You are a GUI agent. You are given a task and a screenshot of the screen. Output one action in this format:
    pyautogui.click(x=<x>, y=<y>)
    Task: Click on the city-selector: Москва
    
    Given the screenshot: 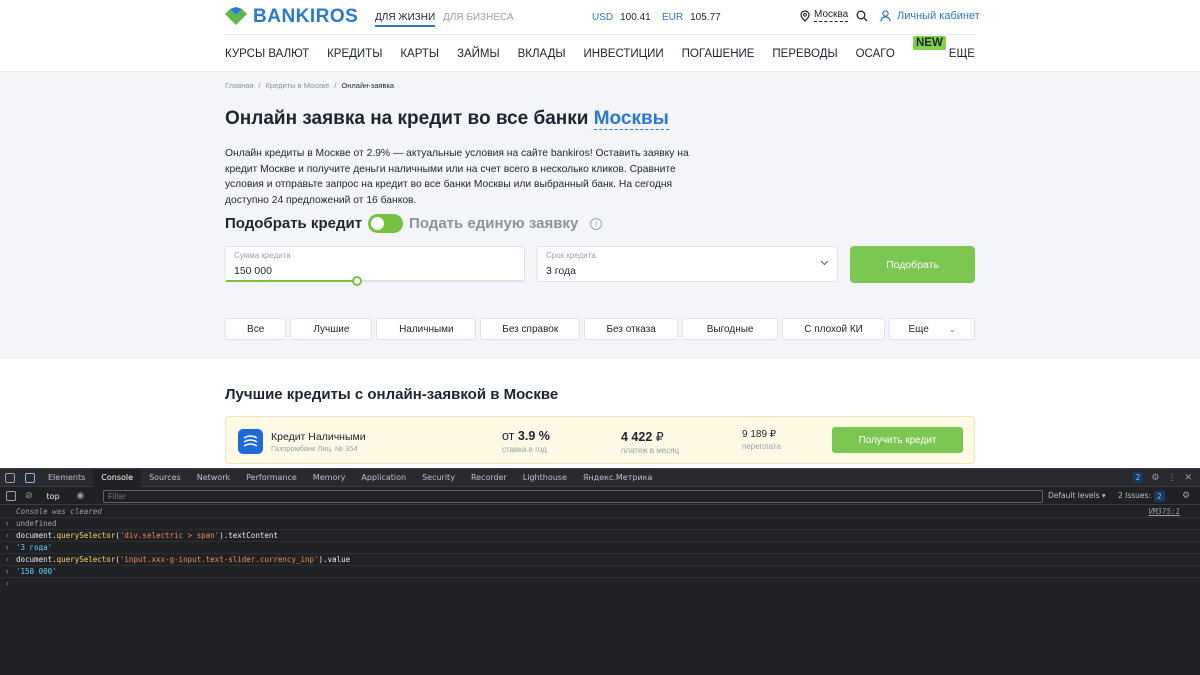 What is the action you would take?
    pyautogui.click(x=824, y=15)
    